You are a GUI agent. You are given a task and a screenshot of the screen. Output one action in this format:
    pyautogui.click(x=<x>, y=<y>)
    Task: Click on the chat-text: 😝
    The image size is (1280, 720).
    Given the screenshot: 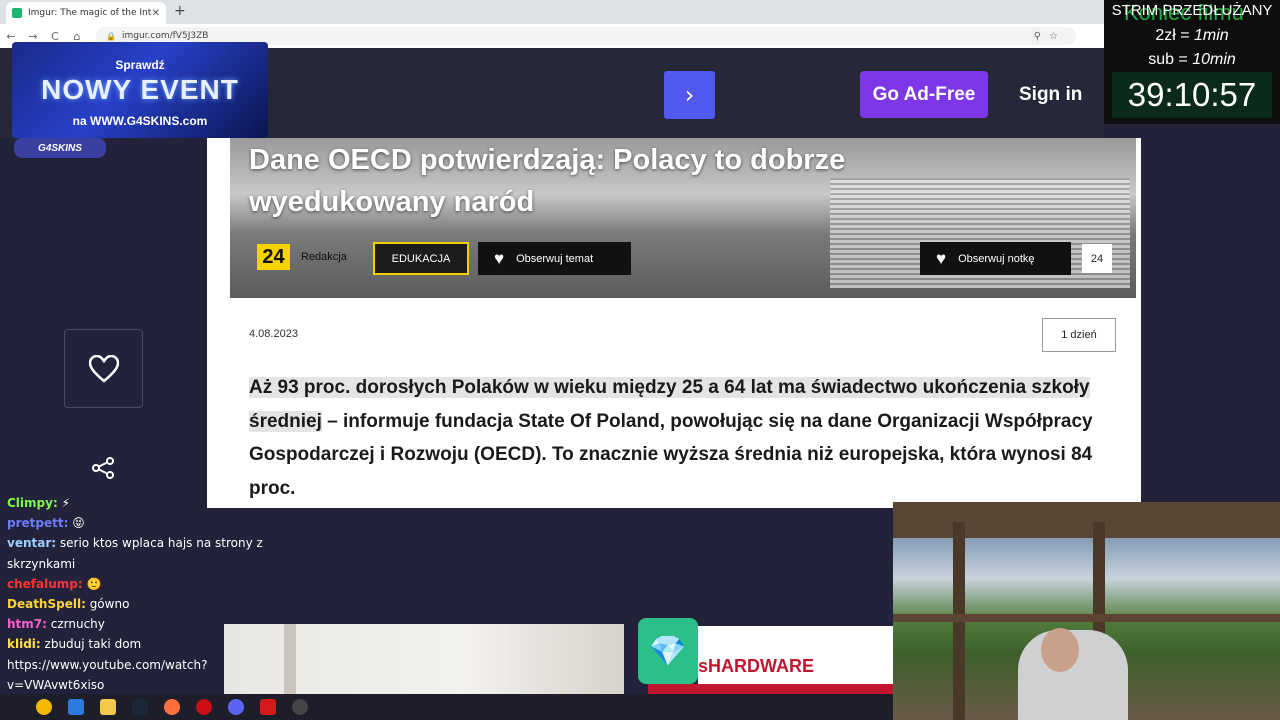 What is the action you would take?
    pyautogui.click(x=76, y=523)
    